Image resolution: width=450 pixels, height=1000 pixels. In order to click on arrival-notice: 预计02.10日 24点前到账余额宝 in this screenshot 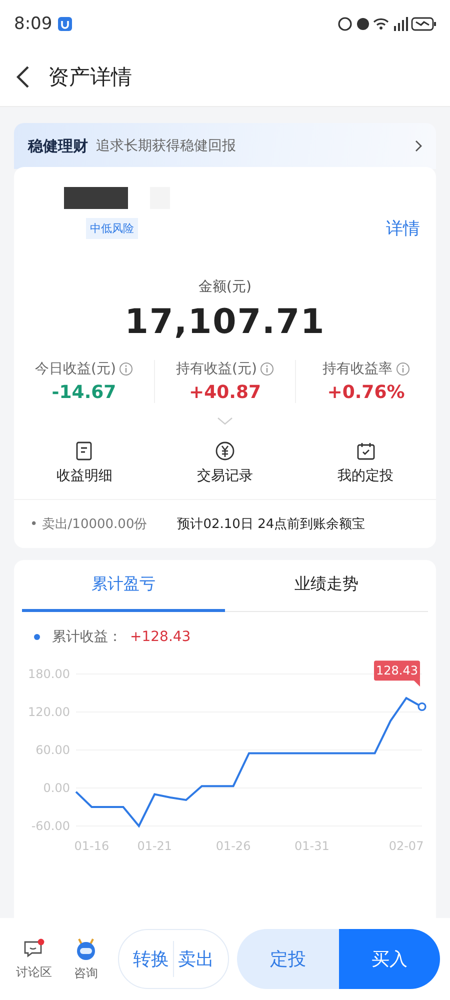, I will do `click(271, 524)`.